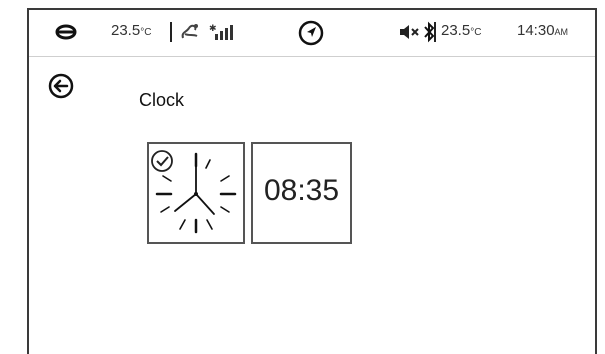 Image resolution: width=605 pixels, height=354 pixels. Describe the element at coordinates (146, 32) in the screenshot. I see `left-temperature-unit: °C` at that location.